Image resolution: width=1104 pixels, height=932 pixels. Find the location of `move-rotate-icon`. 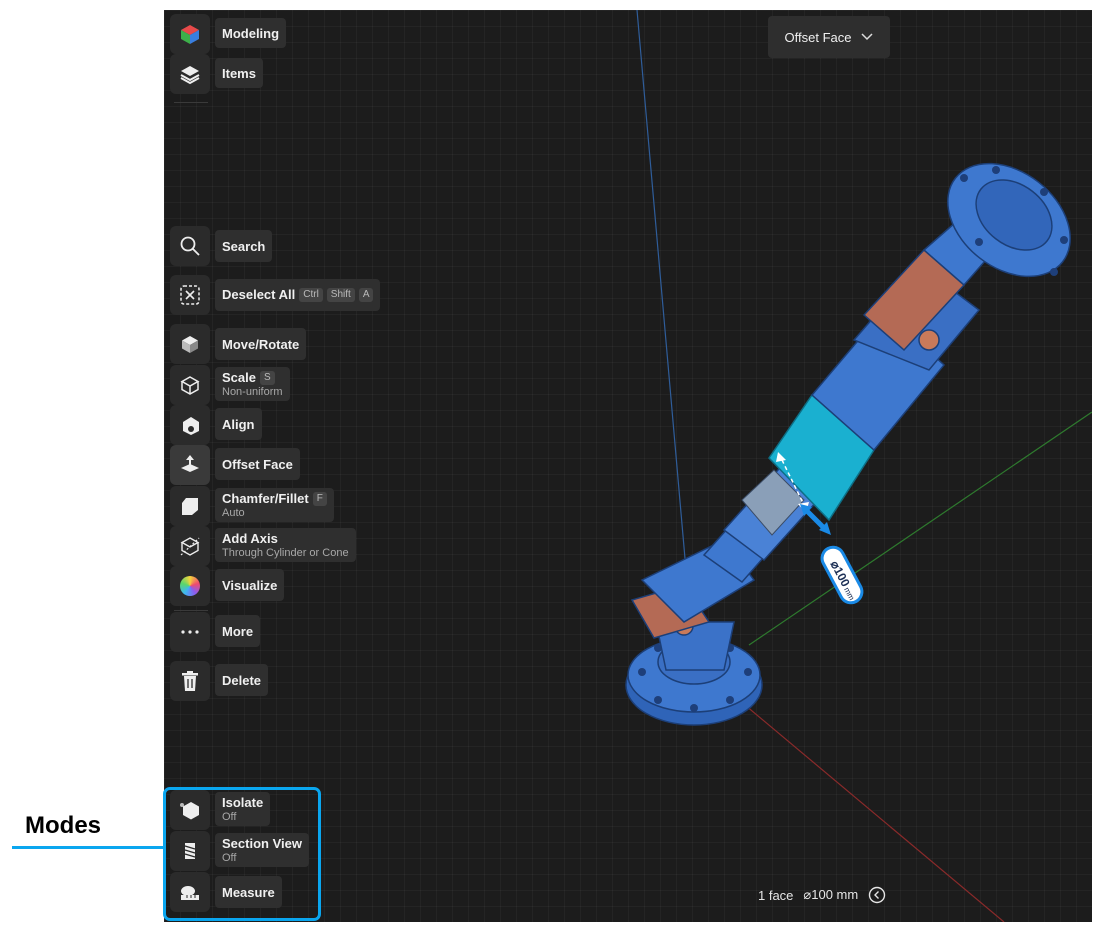

move-rotate-icon is located at coordinates (190, 344).